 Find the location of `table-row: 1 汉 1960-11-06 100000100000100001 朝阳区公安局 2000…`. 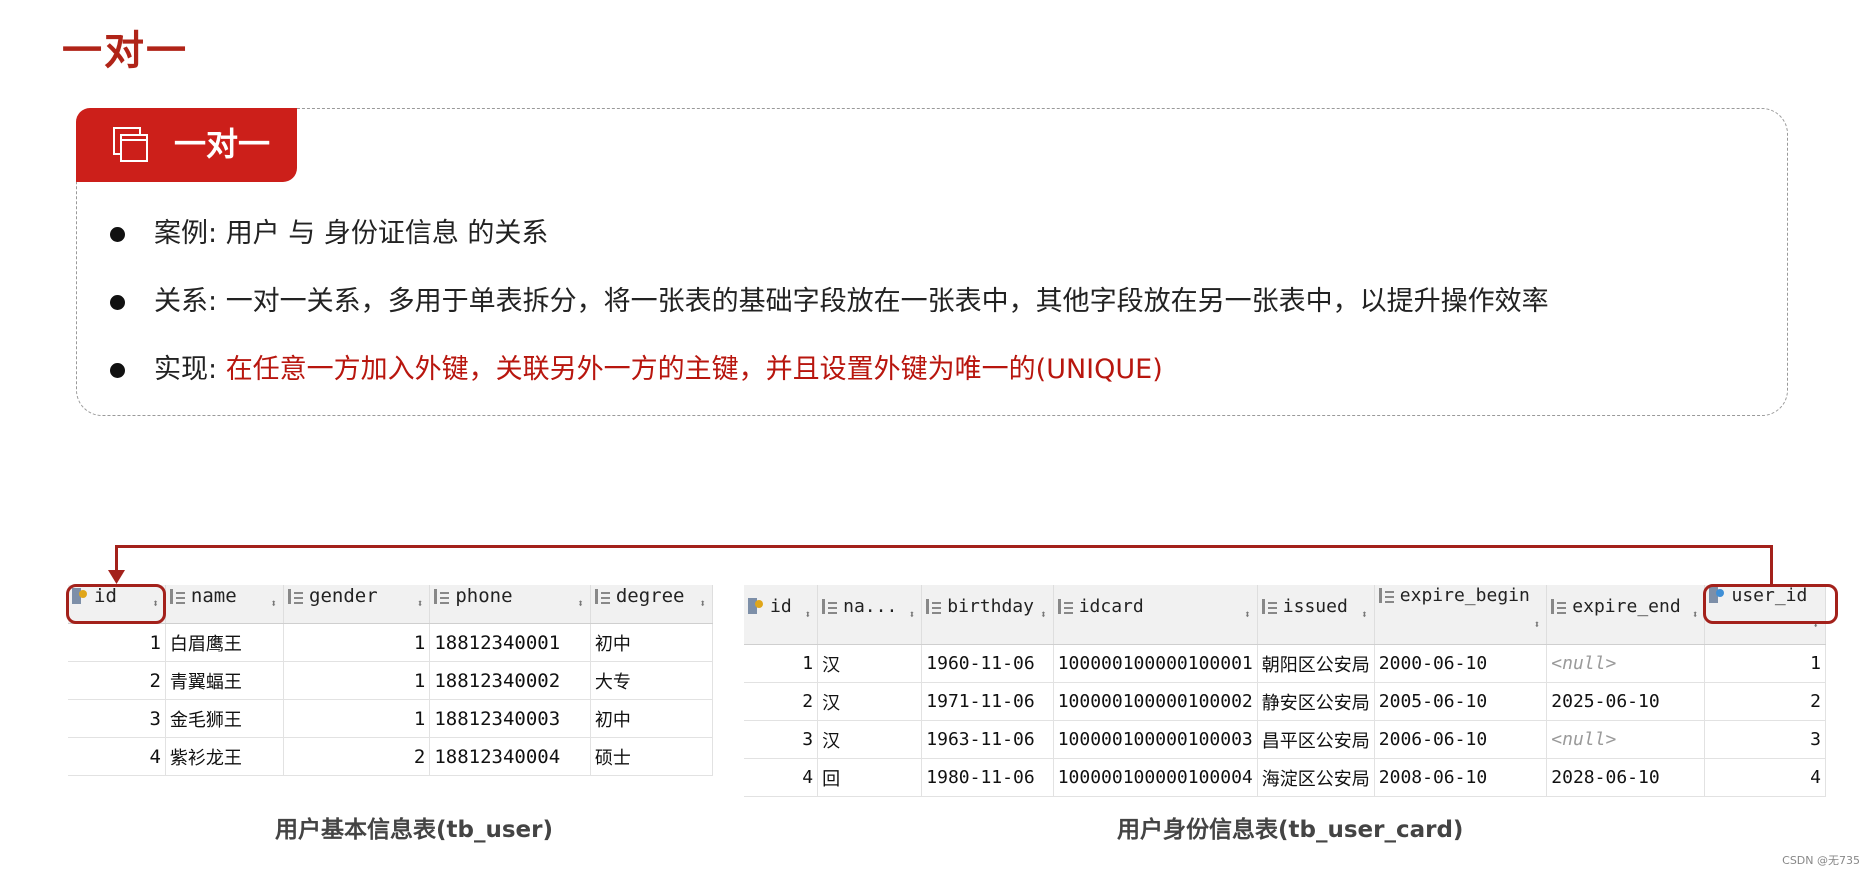

table-row: 1 汉 1960-11-06 100000100000100001 朝阳区公安局 2000… is located at coordinates (1285, 663).